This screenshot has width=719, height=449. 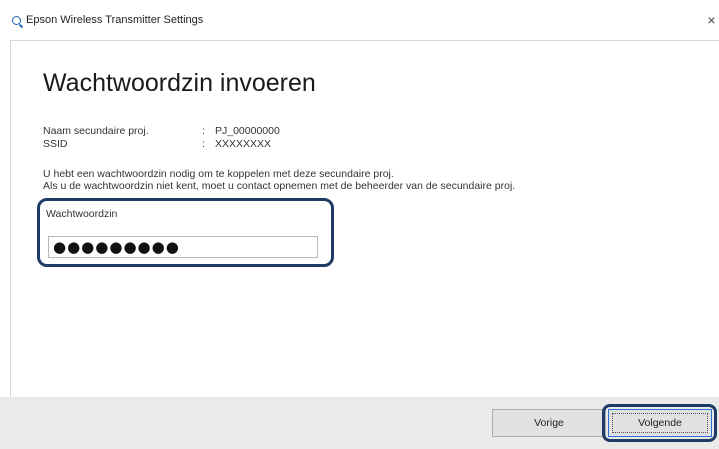 What do you see at coordinates (359, 20) in the screenshot?
I see `title-bar: Epson Wireless Transmitter Settings ×` at bounding box center [359, 20].